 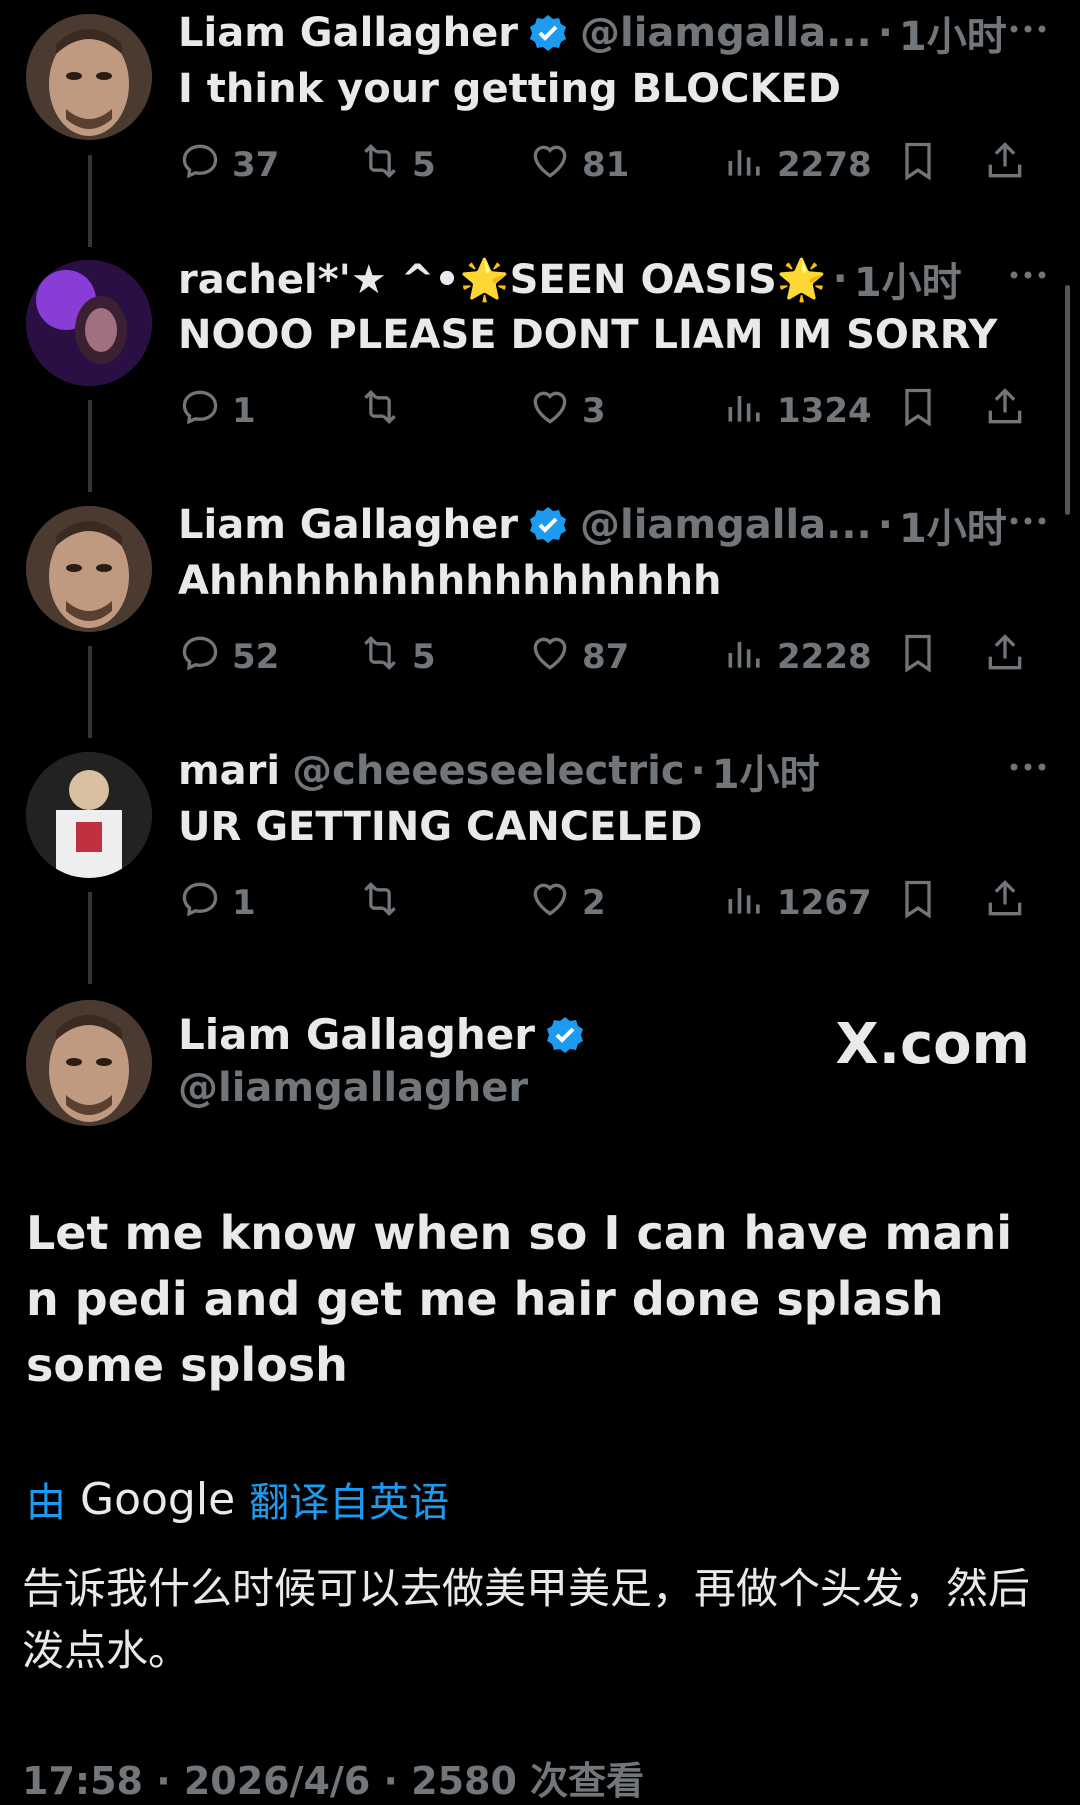 I want to click on tweet-header: Liam Gallagher @liamgalla... · 1小时, so click(x=592, y=526).